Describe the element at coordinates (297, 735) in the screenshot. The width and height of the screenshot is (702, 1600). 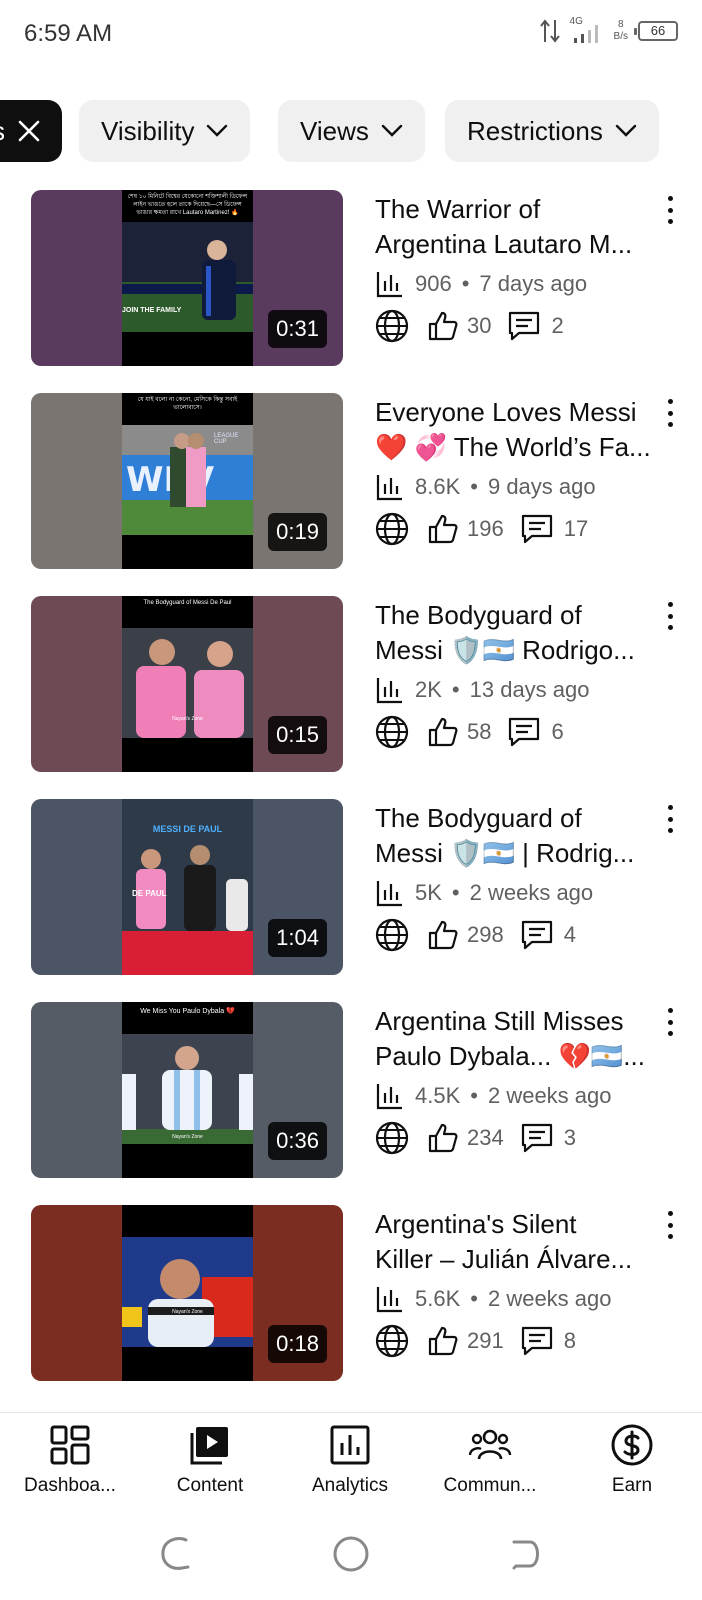
I see `duration-badge: 0:15` at that location.